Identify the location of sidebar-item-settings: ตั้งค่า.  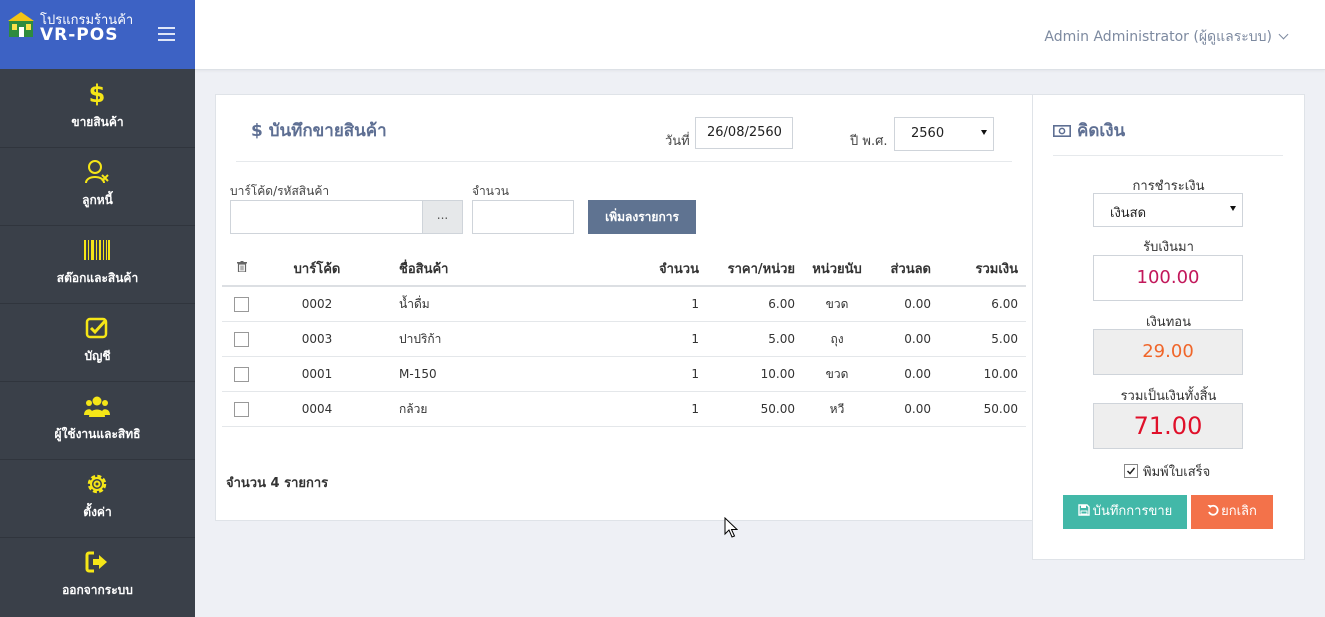
(97, 498).